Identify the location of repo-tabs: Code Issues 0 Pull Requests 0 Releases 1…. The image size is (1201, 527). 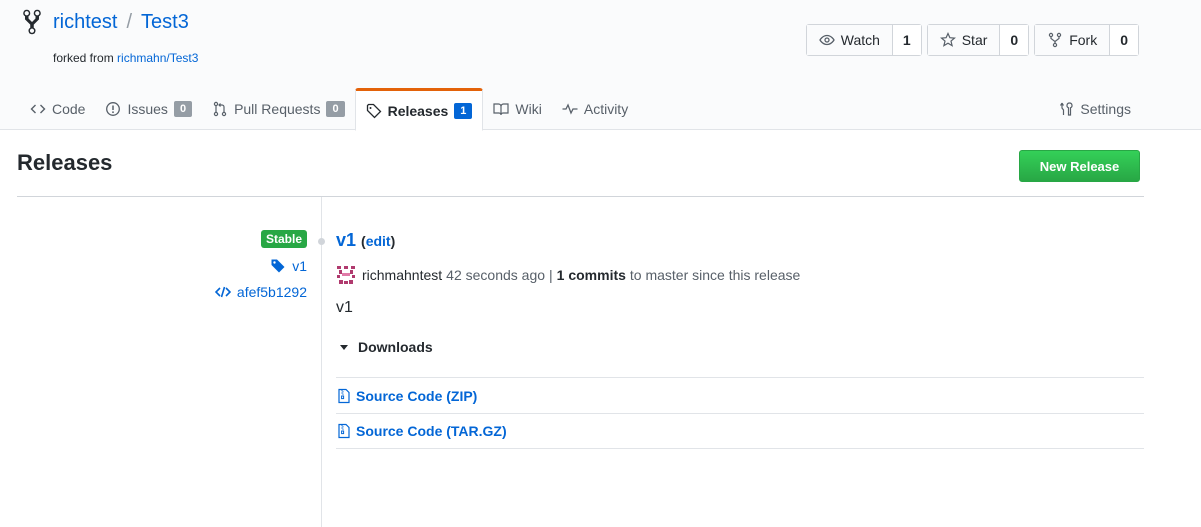
(610, 109).